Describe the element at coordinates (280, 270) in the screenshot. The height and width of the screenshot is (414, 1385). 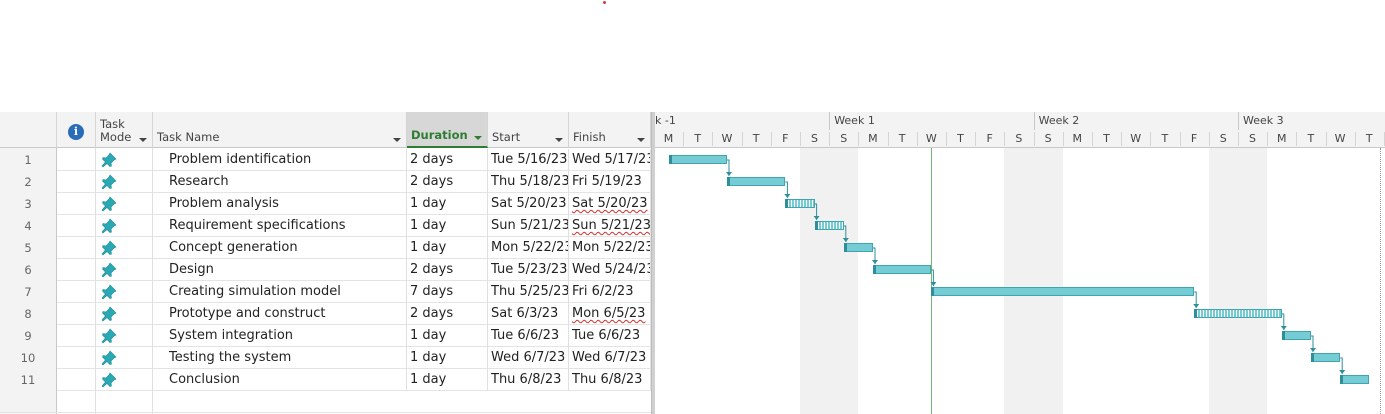
I see `task-name-cell: Design` at that location.